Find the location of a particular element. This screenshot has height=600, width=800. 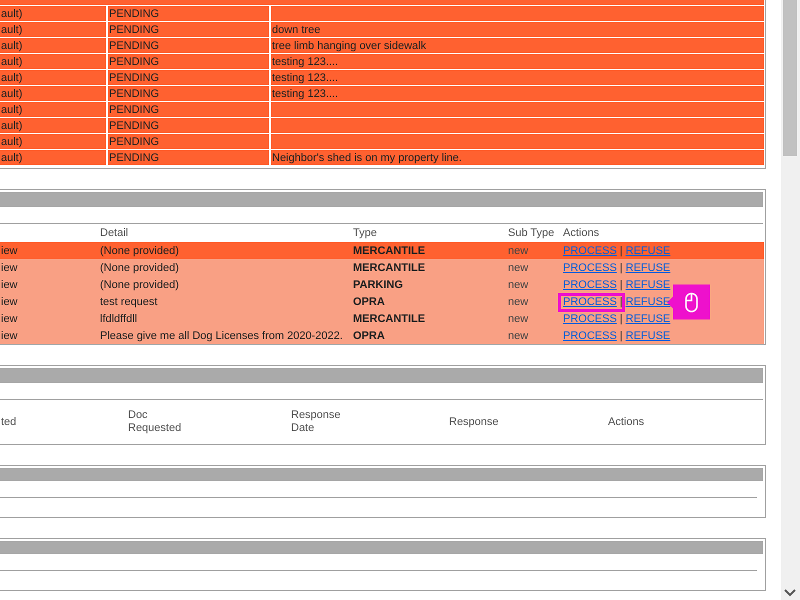

scrollbar-thumb is located at coordinates (790, 78).